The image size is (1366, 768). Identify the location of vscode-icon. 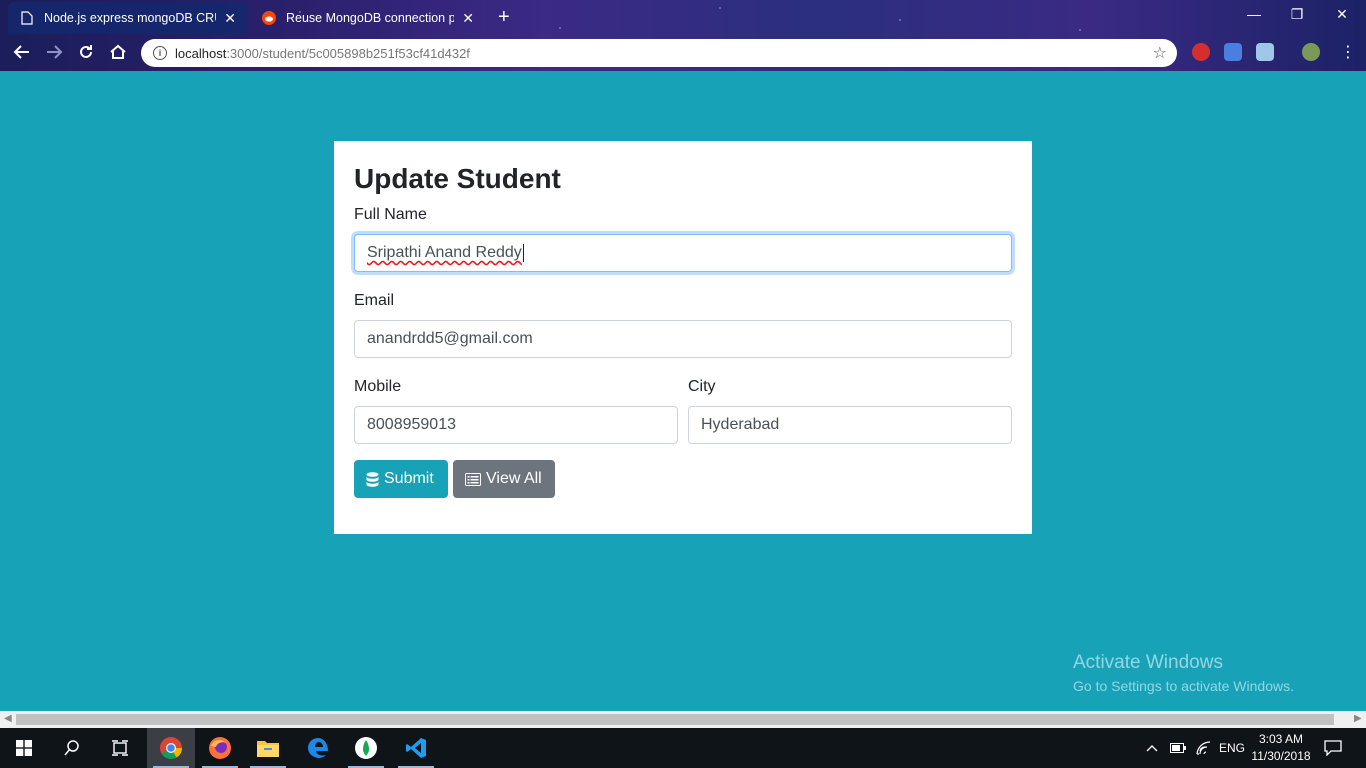
(416, 748).